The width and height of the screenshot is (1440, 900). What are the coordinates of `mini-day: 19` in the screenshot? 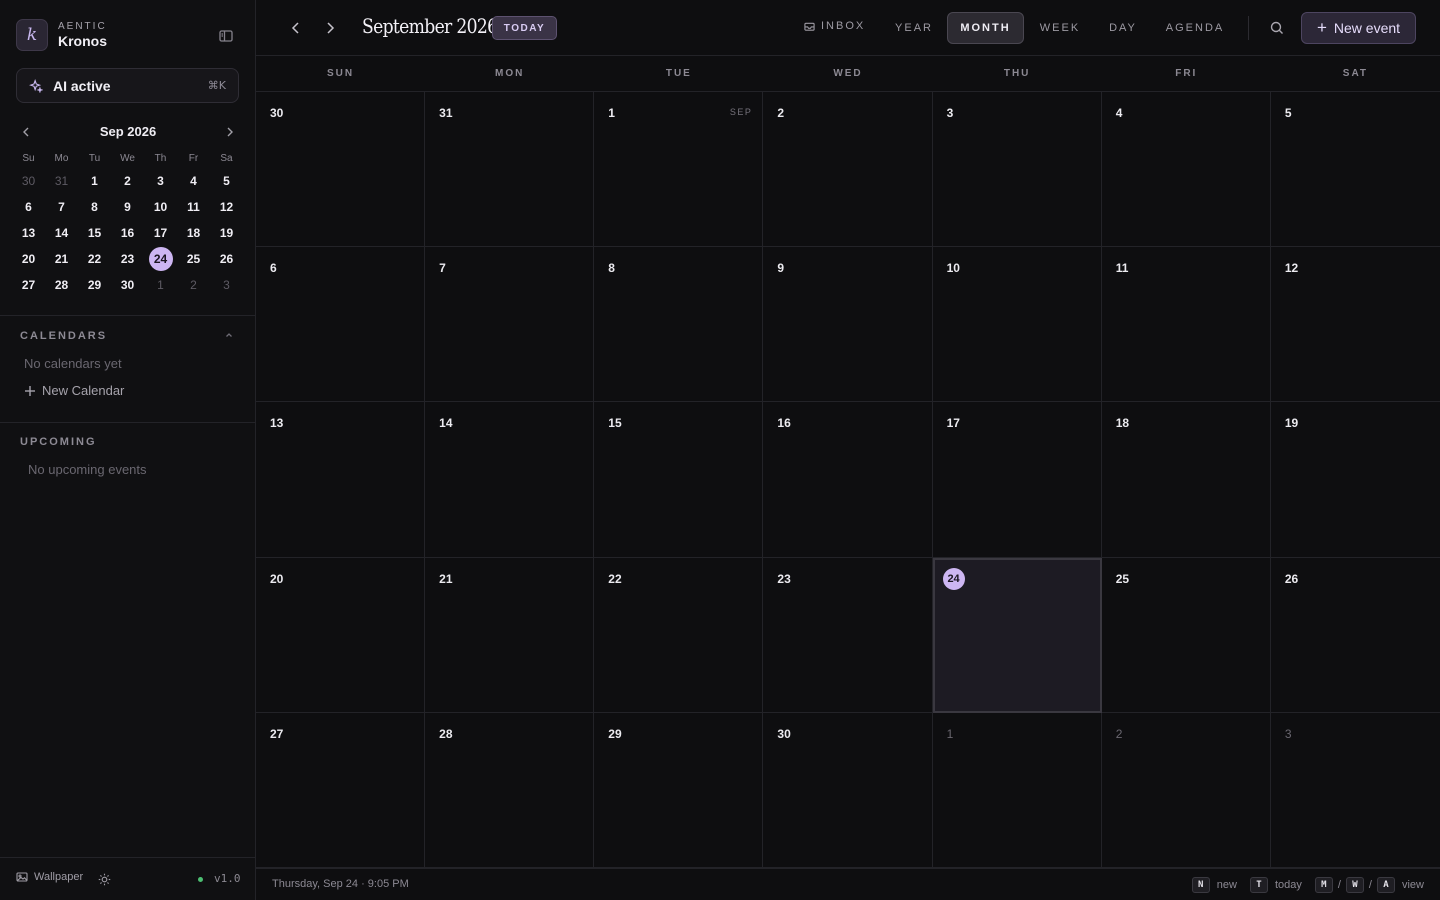 It's located at (226, 233).